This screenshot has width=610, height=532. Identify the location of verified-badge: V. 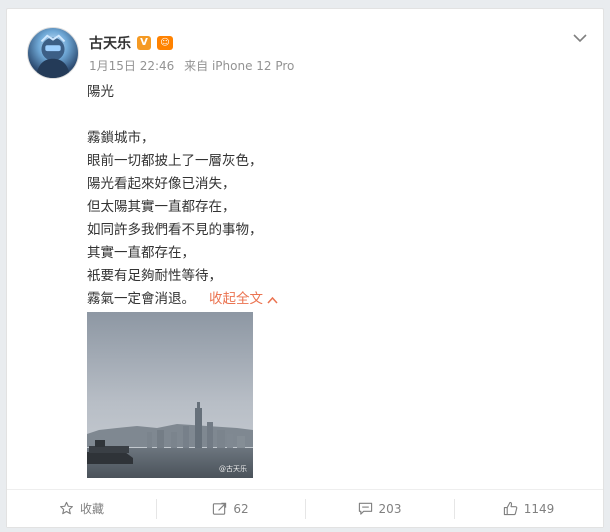
(144, 43).